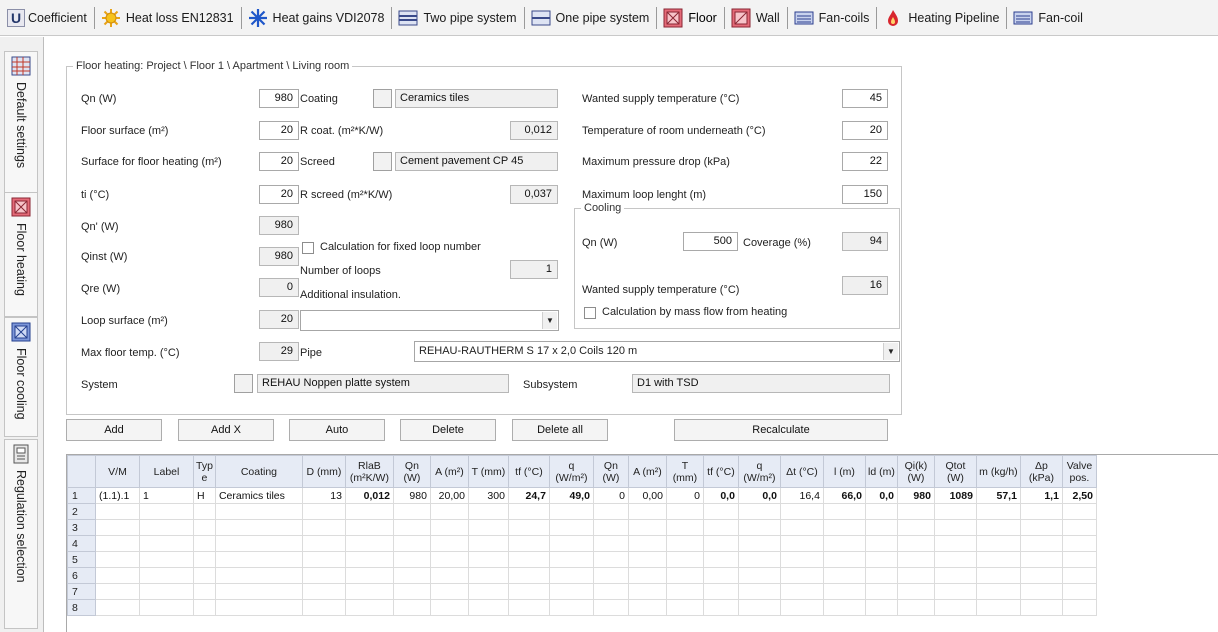  Describe the element at coordinates (81, 591) in the screenshot. I see `row-number-cell: 7` at that location.